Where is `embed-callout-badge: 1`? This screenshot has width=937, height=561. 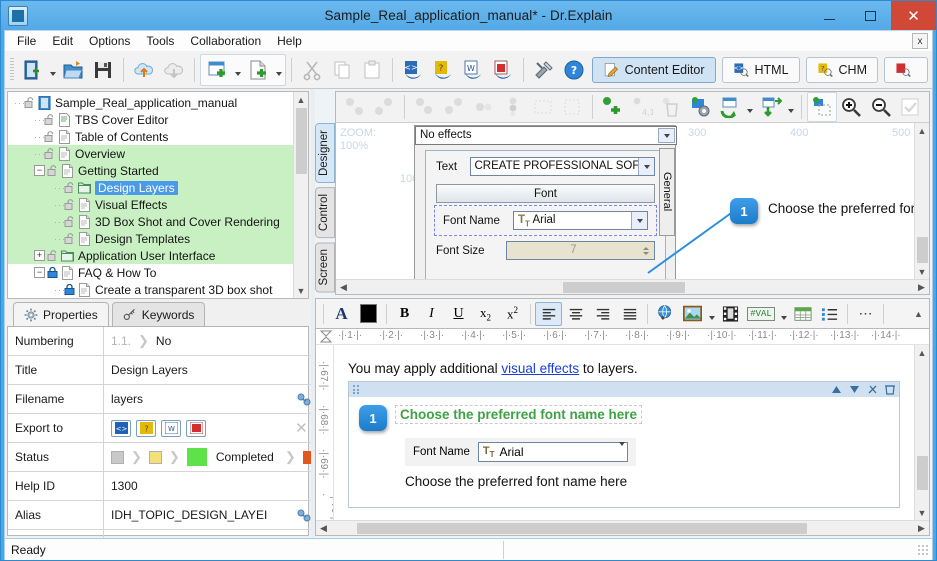
embed-callout-badge: 1 is located at coordinates (373, 418).